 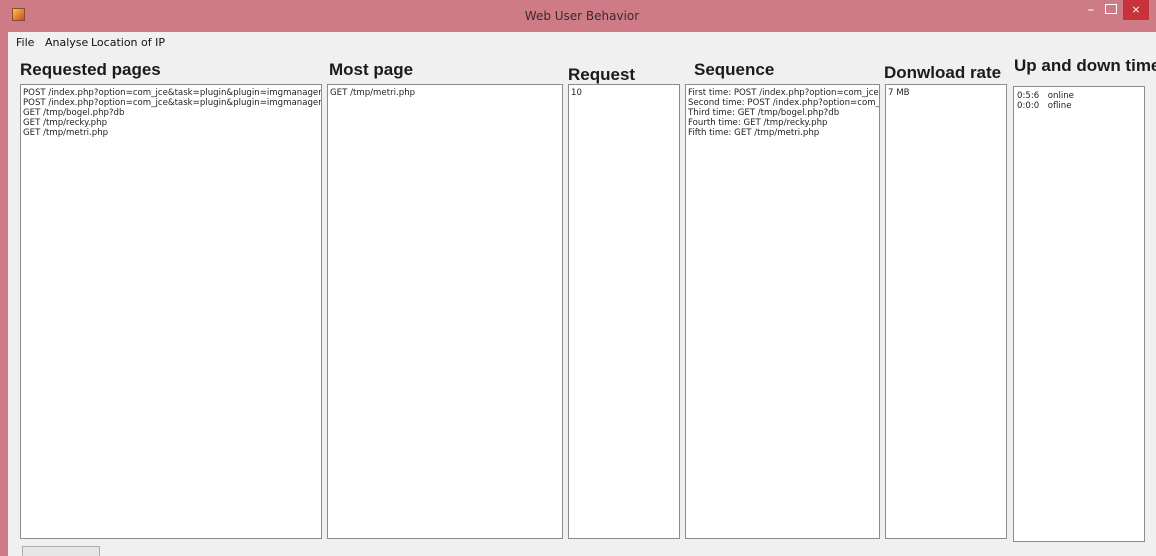 What do you see at coordinates (373, 93) in the screenshot?
I see `most-page-value: GET /tmp/metri.php` at bounding box center [373, 93].